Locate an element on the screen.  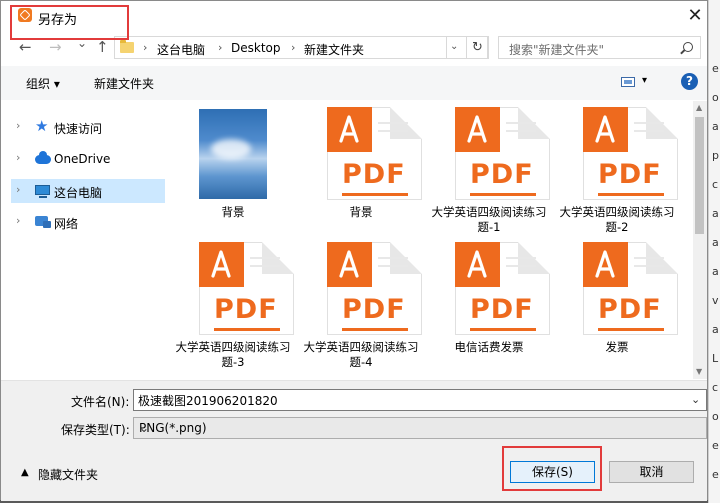
scroll-up-icon: ▲ is located at coordinates (699, 107).